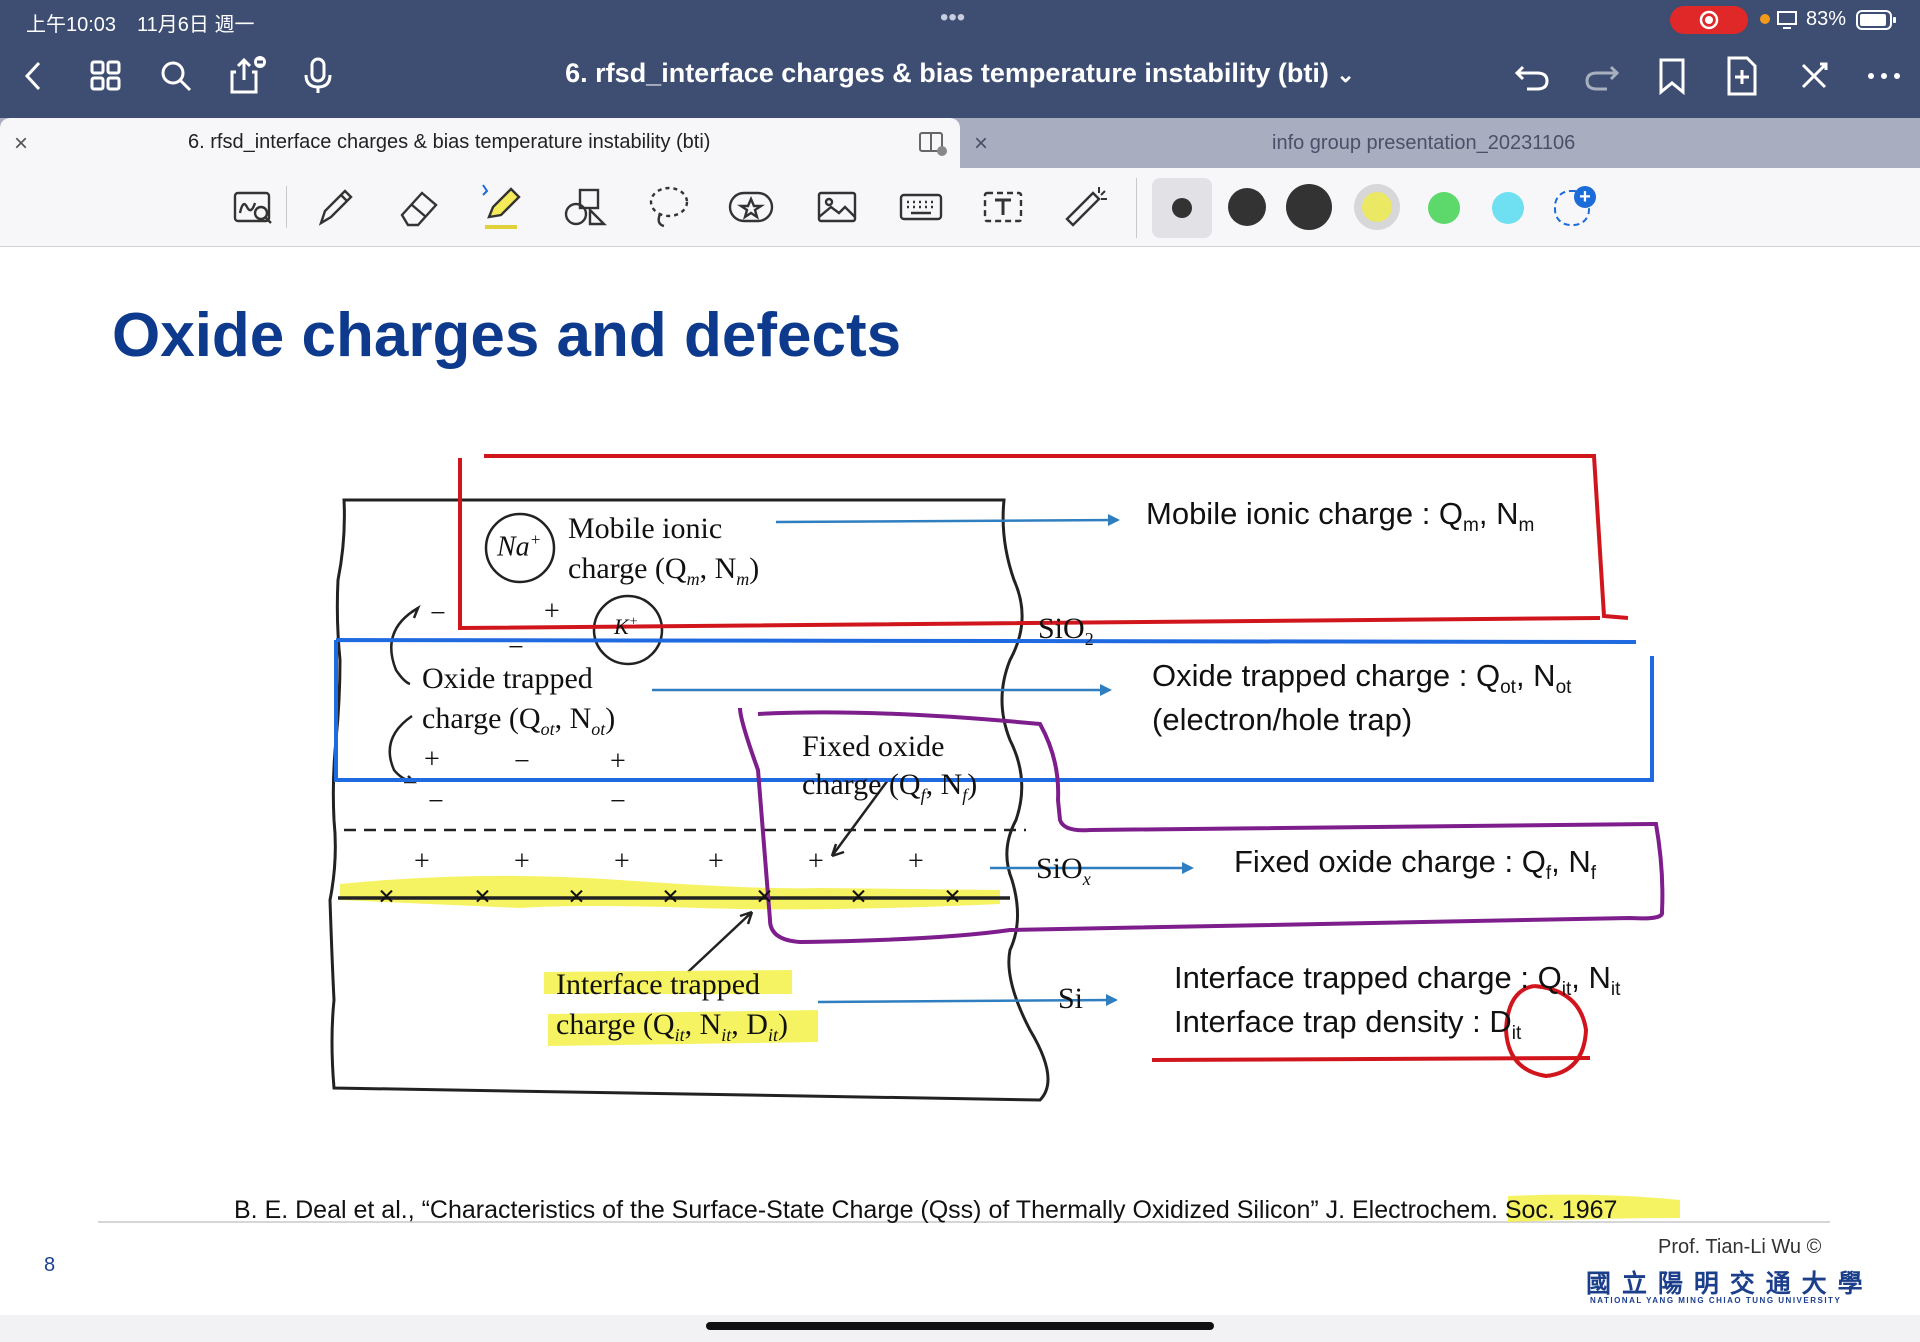  What do you see at coordinates (519, 720) in the screenshot?
I see `oxide-trapped-line2: charge (Qot, Not)` at bounding box center [519, 720].